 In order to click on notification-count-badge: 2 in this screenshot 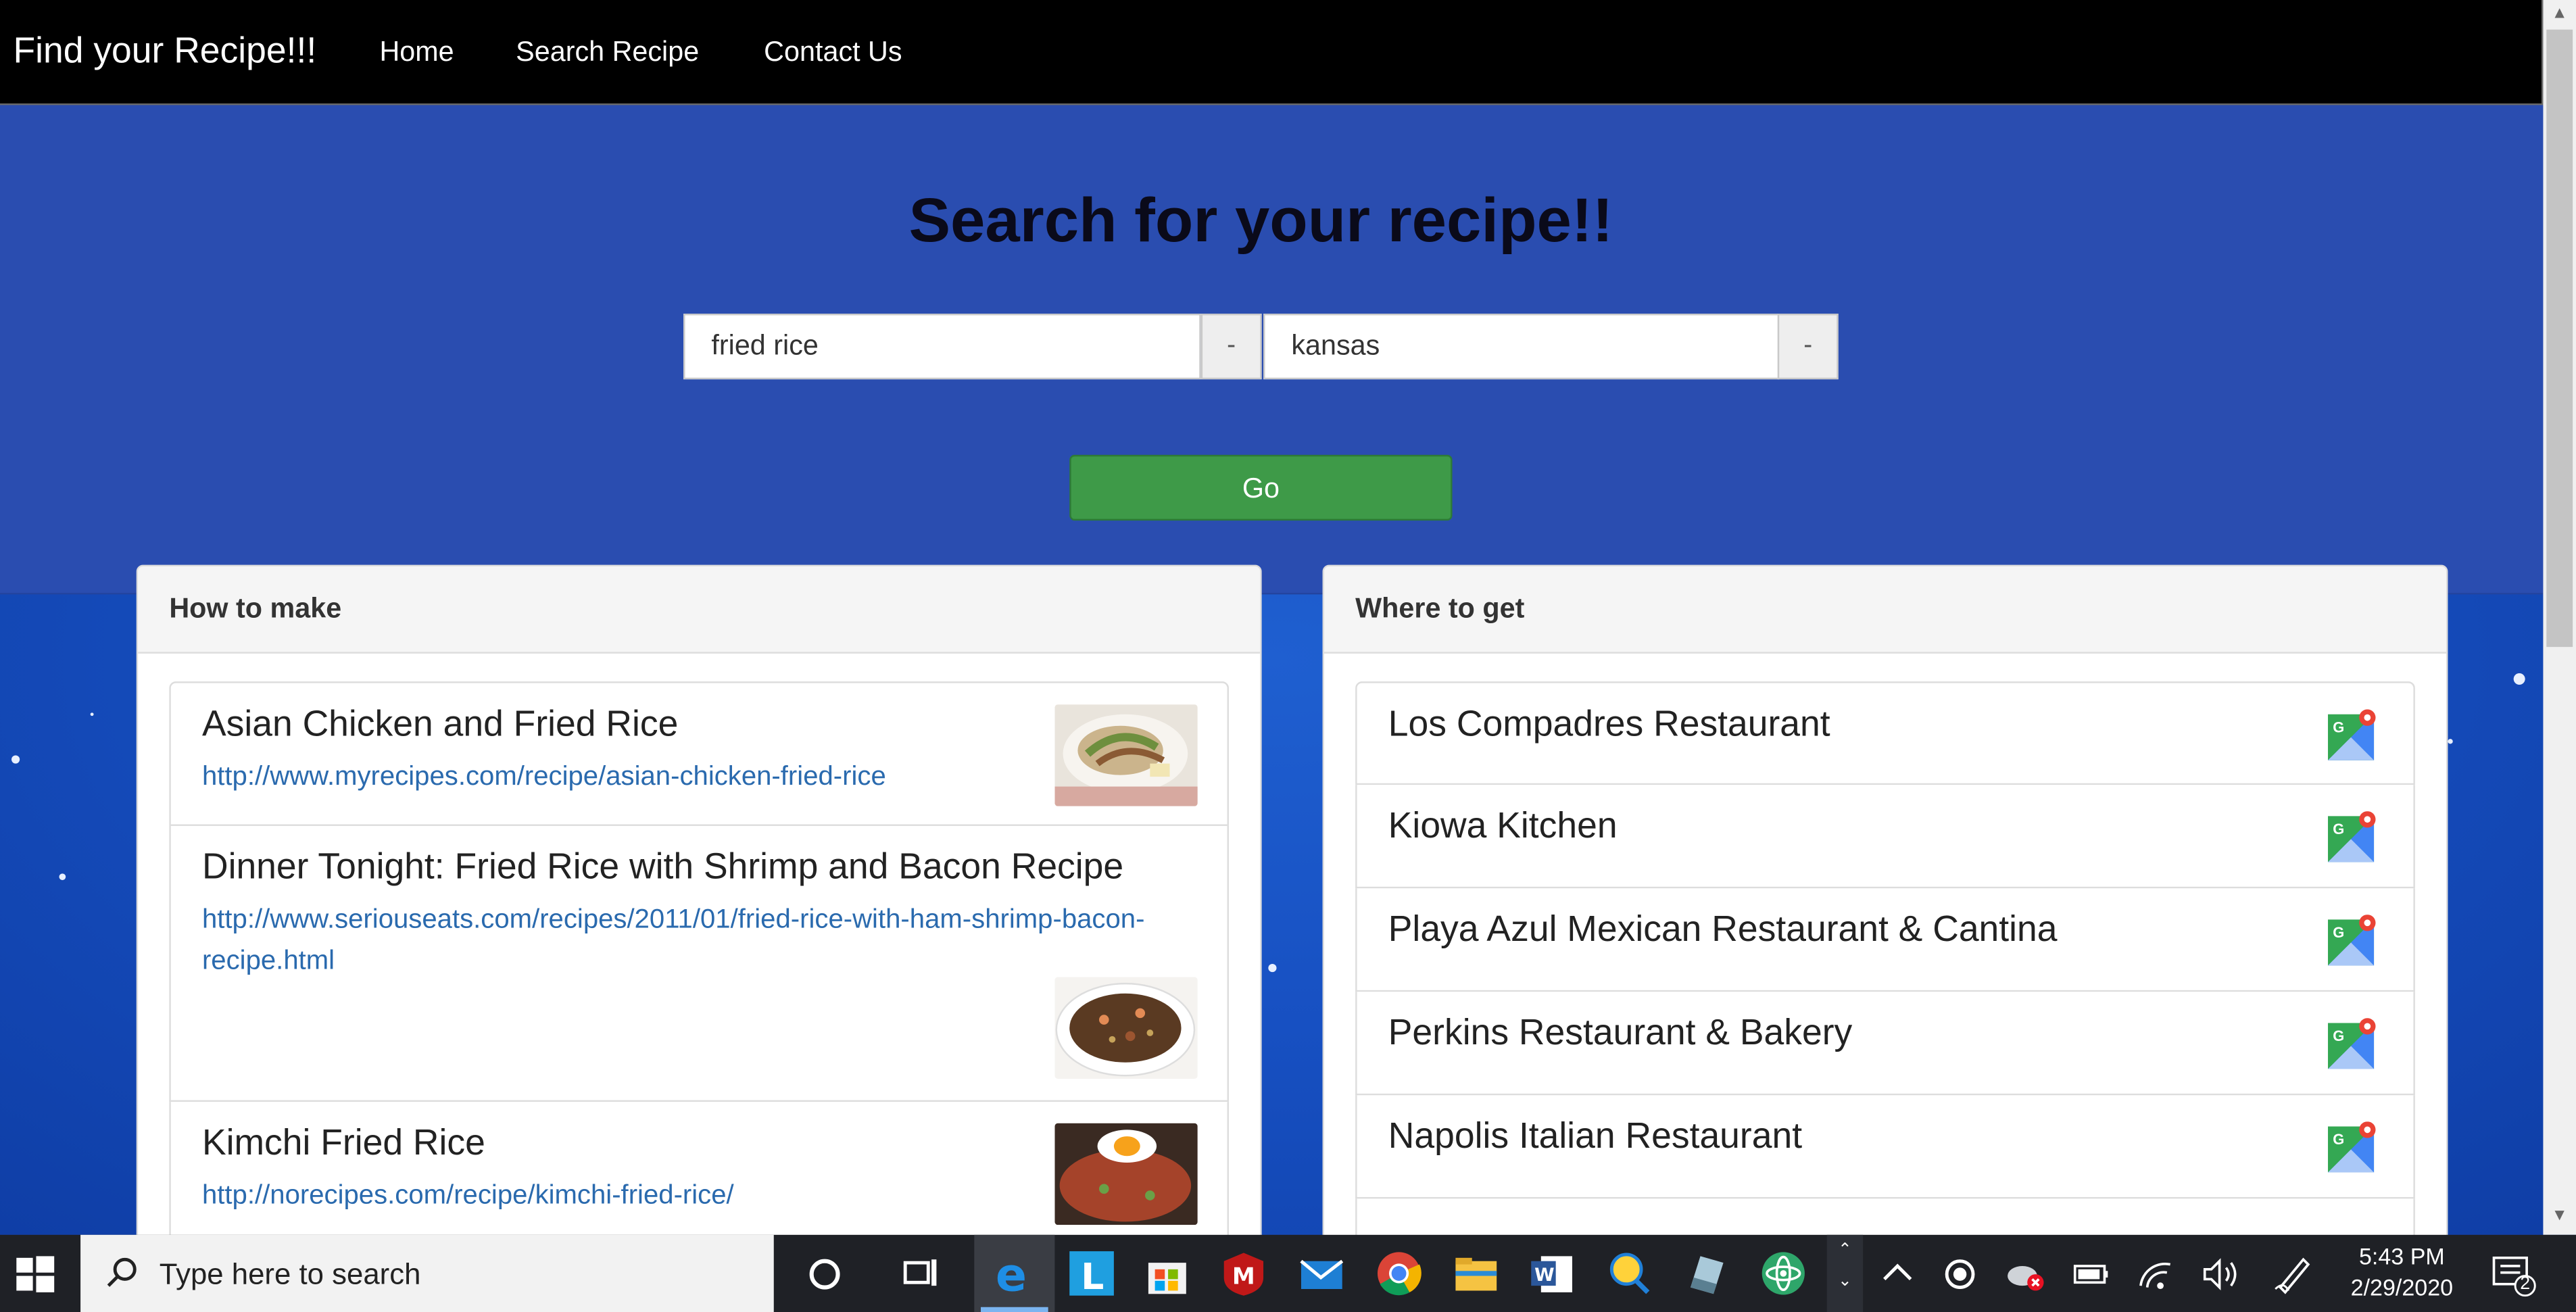, I will do `click(2525, 1284)`.